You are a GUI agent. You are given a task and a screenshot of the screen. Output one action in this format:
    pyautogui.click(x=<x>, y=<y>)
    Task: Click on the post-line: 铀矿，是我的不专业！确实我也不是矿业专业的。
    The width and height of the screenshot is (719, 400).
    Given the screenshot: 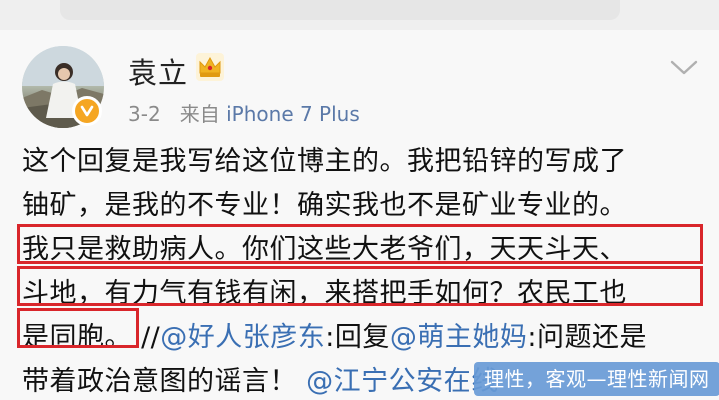 What is the action you would take?
    pyautogui.click(x=362, y=206)
    